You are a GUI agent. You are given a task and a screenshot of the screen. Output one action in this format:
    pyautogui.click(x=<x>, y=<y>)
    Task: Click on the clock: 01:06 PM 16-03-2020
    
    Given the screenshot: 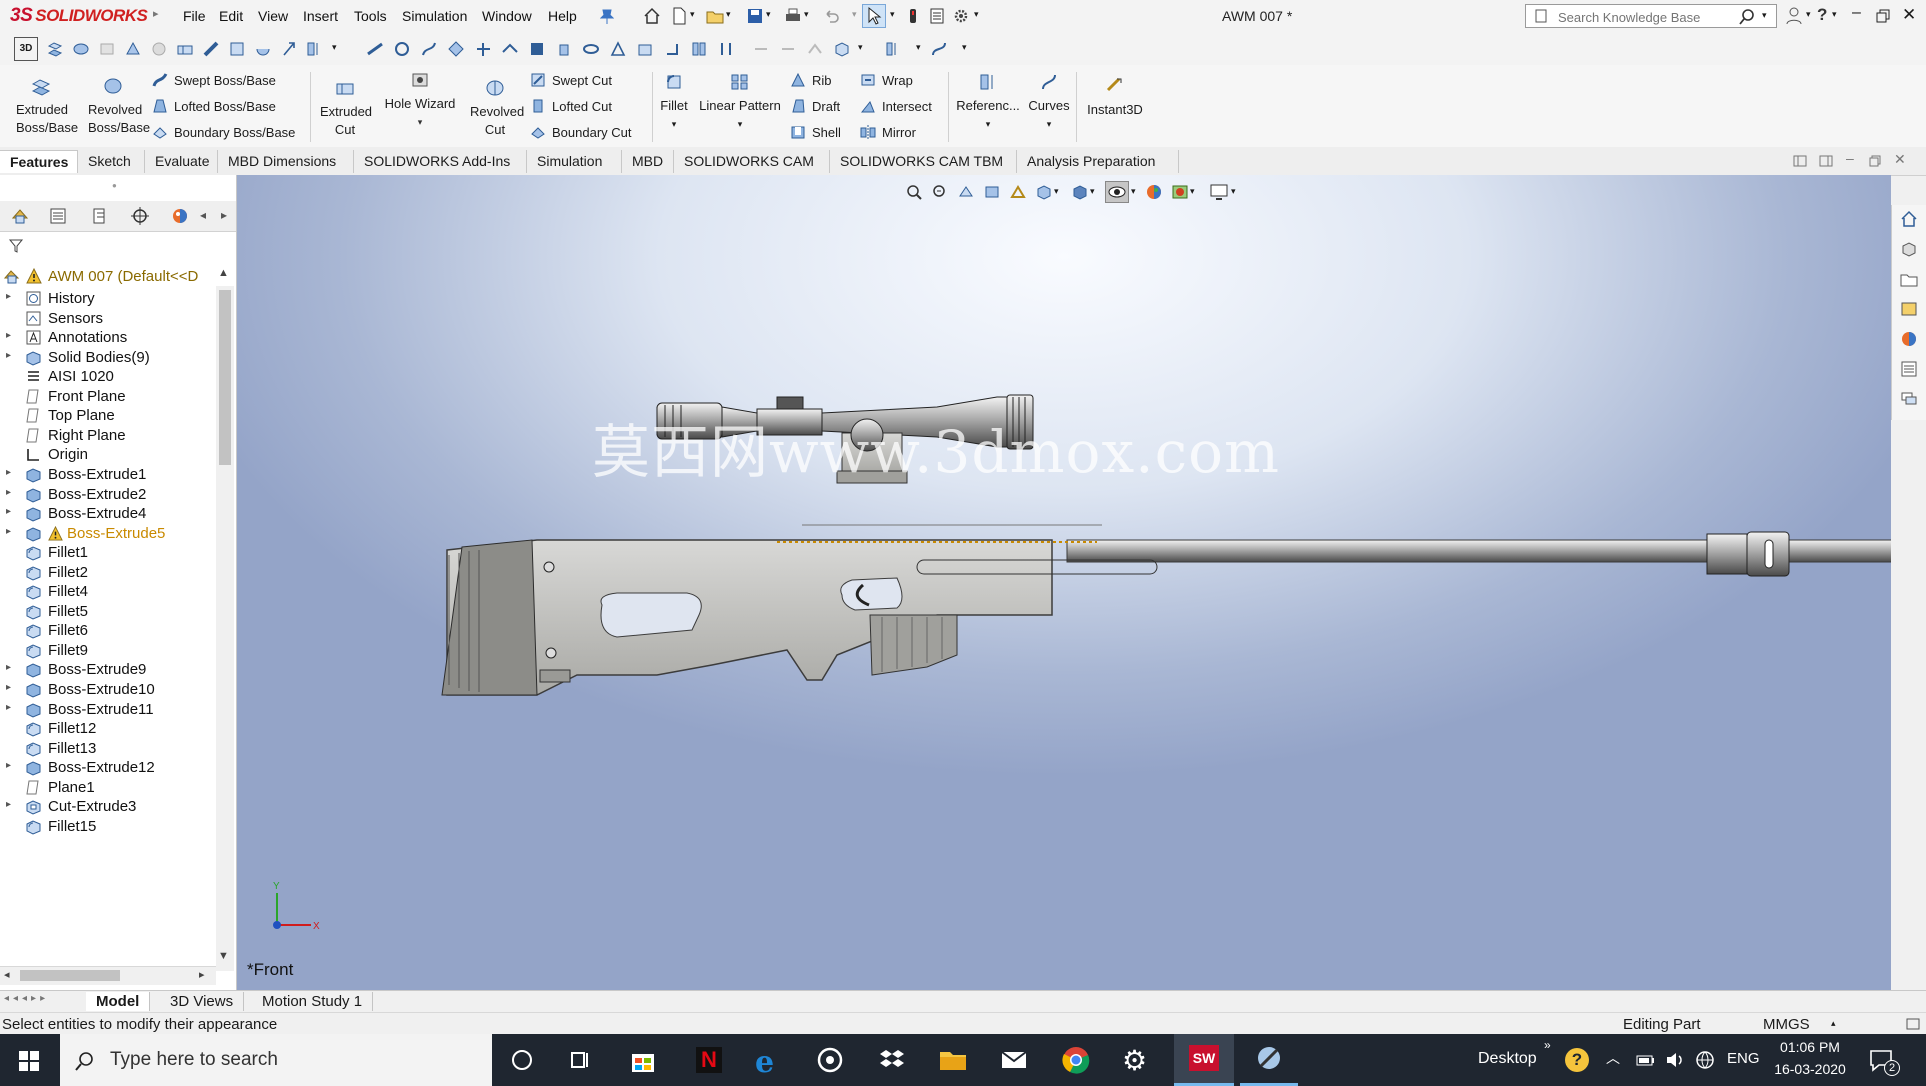 What is the action you would take?
    pyautogui.click(x=1810, y=1058)
    